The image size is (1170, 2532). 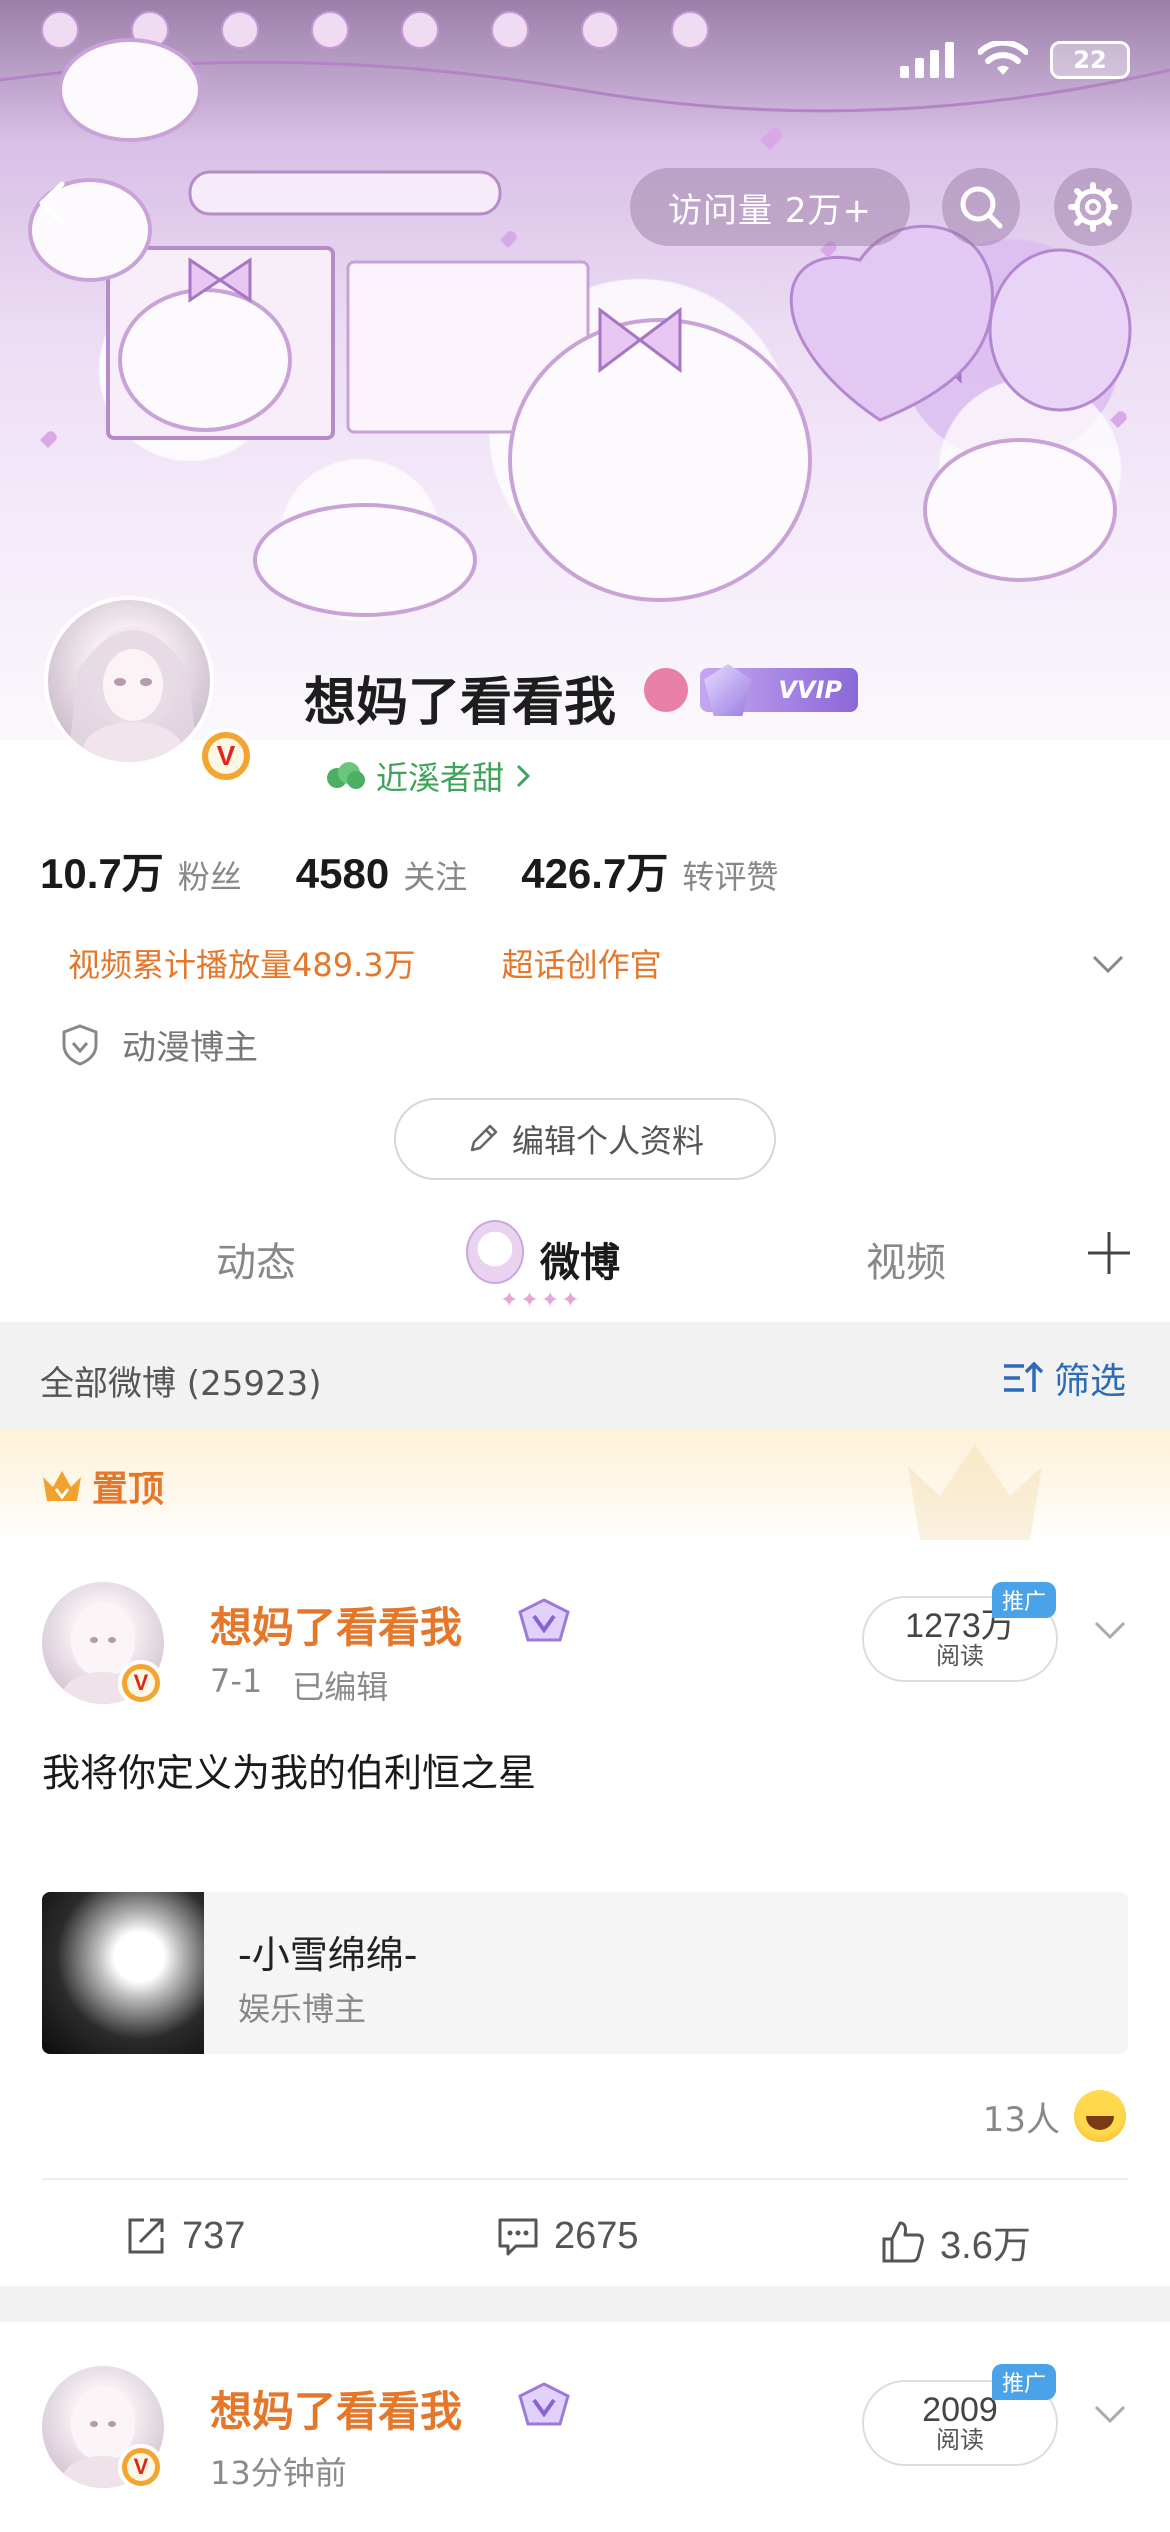 I want to click on battery-indicator: 22, so click(x=1090, y=60).